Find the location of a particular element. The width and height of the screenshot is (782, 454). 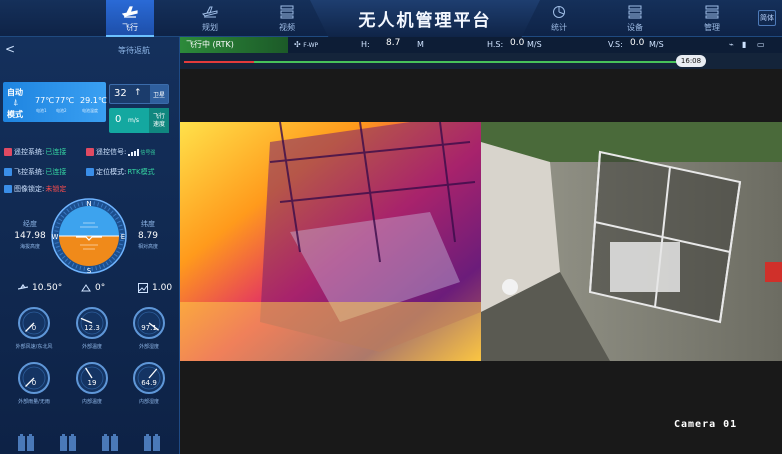

camera-label: Camera 01 is located at coordinates (706, 424).